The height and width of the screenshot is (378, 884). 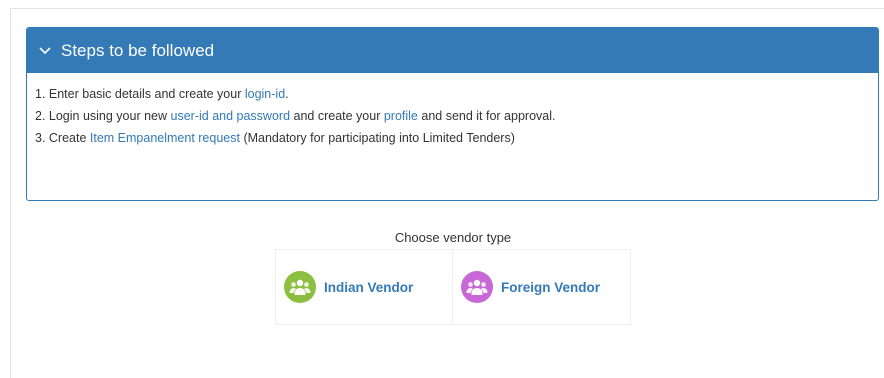 I want to click on foreign-vendor-label: Foreign Vendor, so click(x=551, y=287).